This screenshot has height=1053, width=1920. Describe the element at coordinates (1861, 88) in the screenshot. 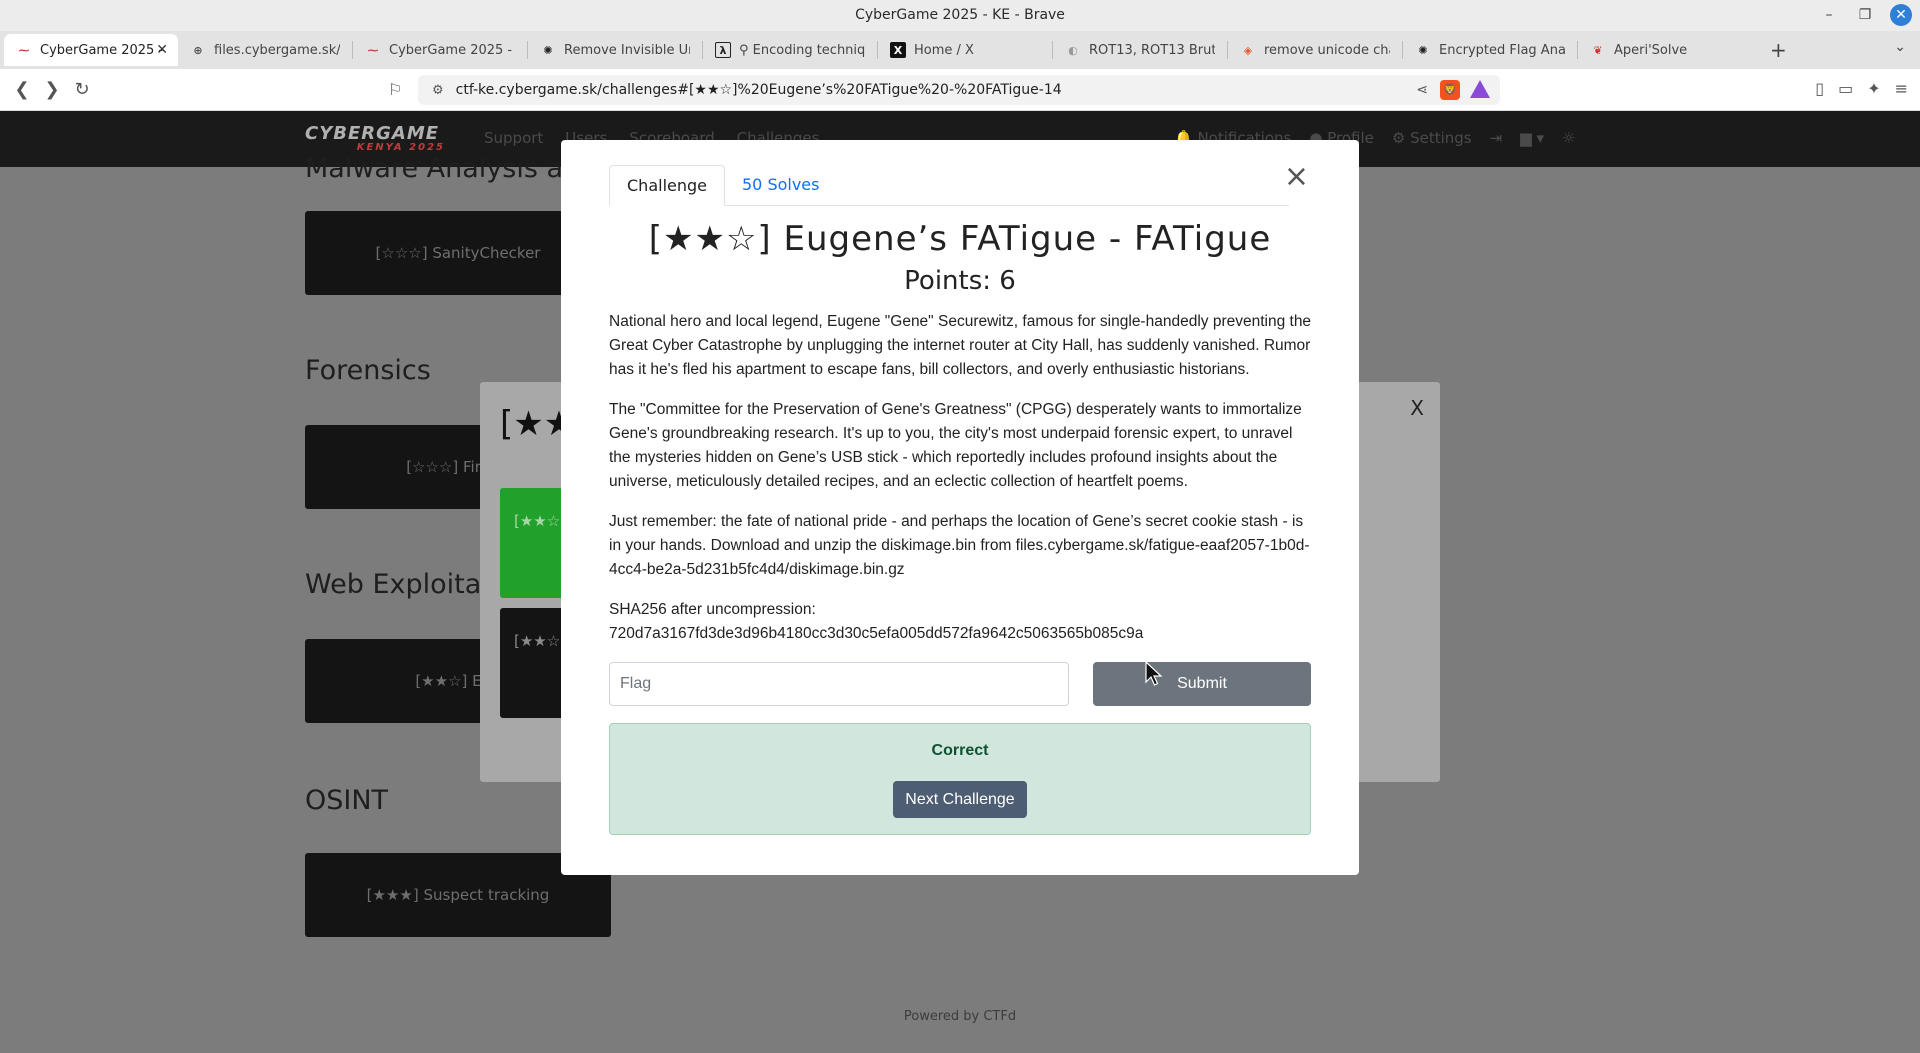

I see `toolbar-right: ▯ ▭ ✦ ≡` at that location.